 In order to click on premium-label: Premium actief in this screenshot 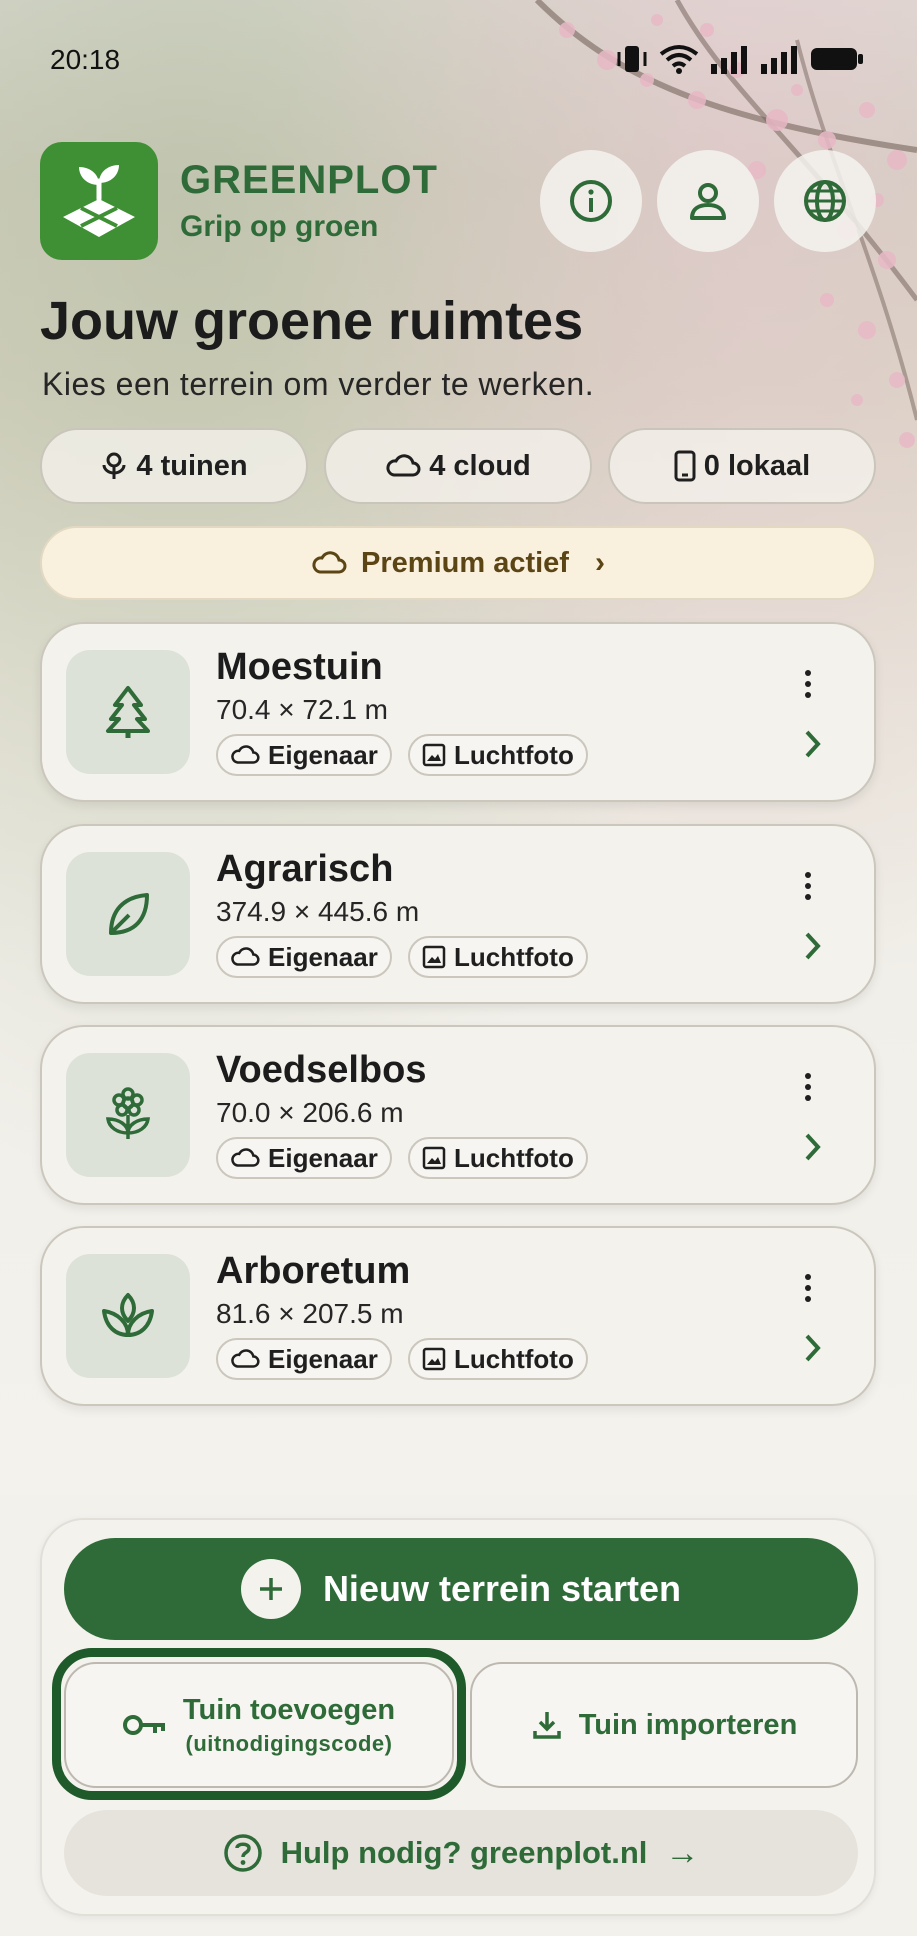, I will do `click(465, 562)`.